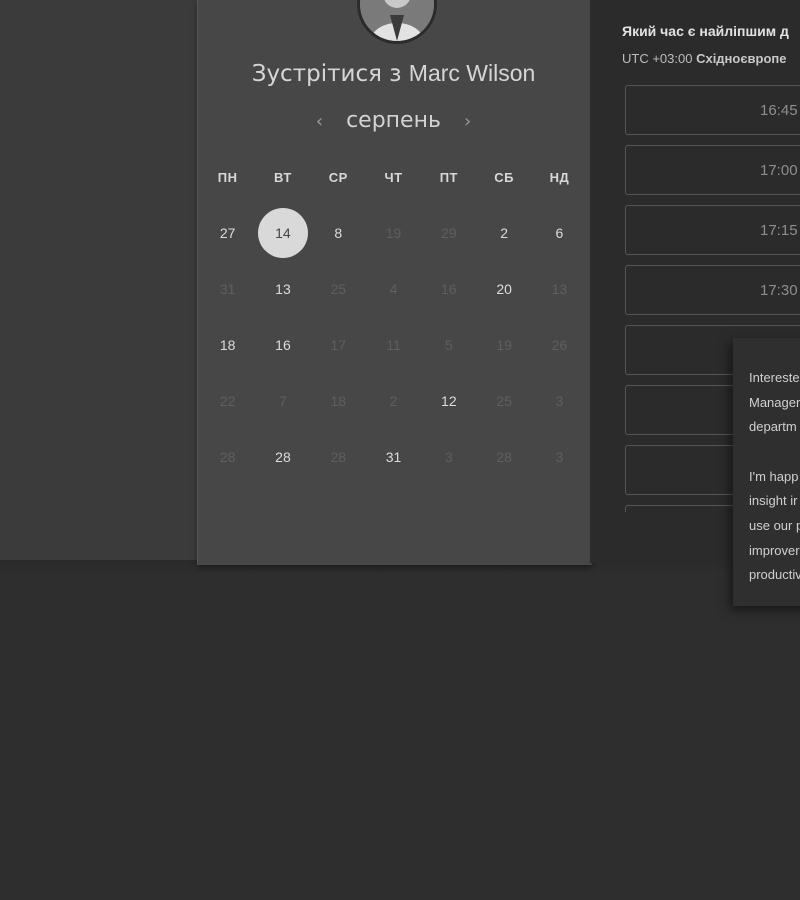 The height and width of the screenshot is (900, 800). I want to click on bio-line: Intereste, so click(774, 377).